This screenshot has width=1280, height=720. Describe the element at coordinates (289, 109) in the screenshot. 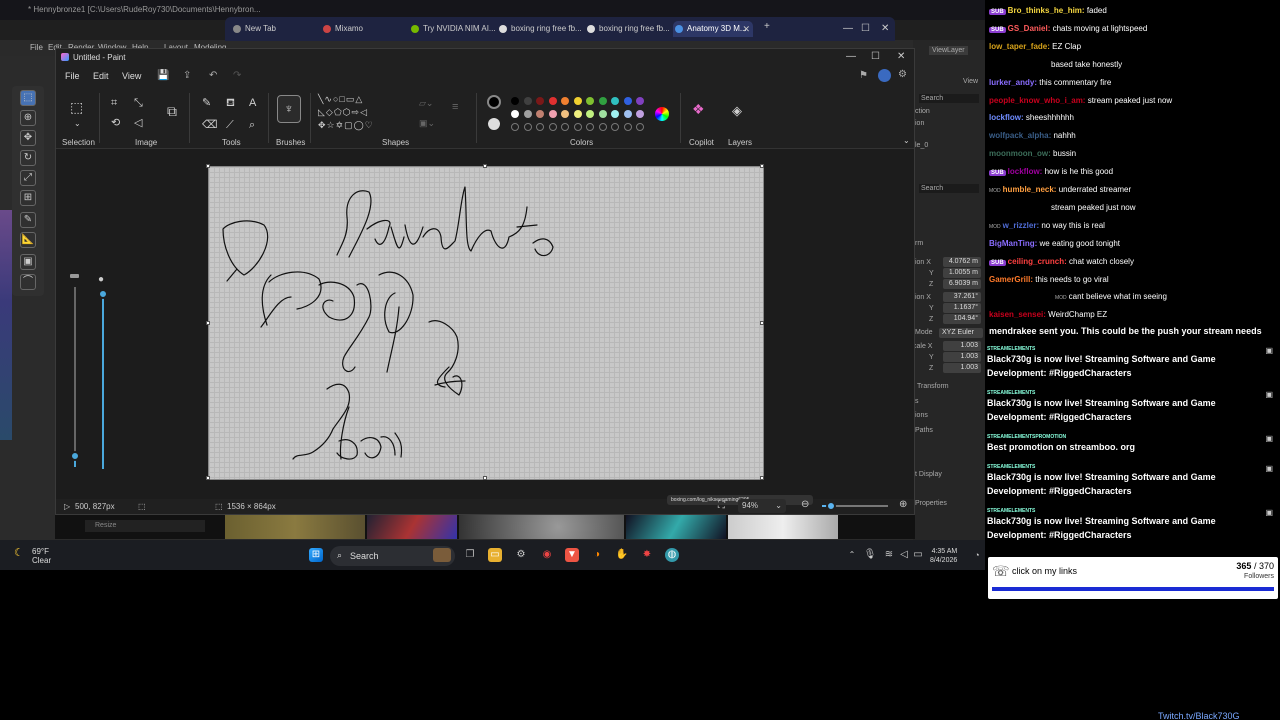

I see `brush-icon: ♆` at that location.